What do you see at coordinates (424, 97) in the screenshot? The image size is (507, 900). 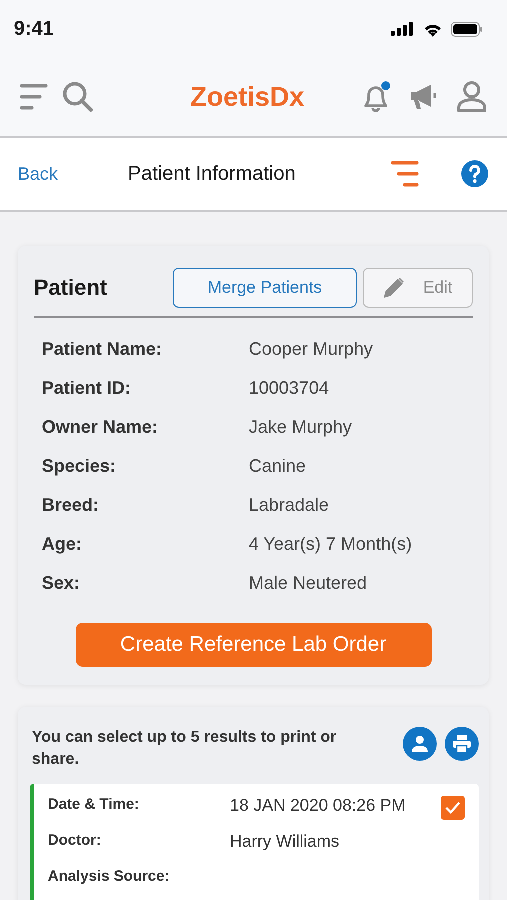 I see `megaphone-icon` at bounding box center [424, 97].